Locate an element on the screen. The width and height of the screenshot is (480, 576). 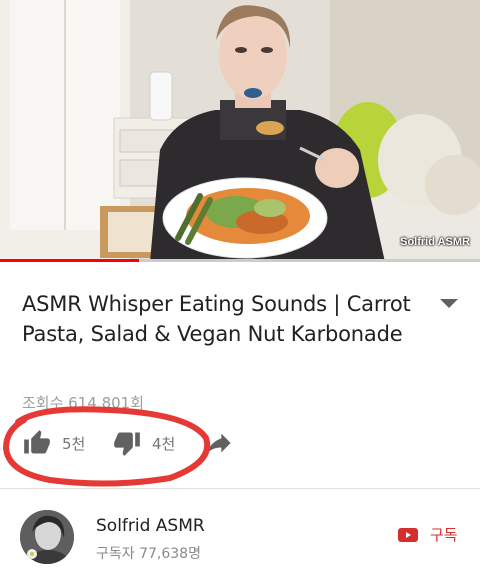
channel-avatar is located at coordinates (47, 537).